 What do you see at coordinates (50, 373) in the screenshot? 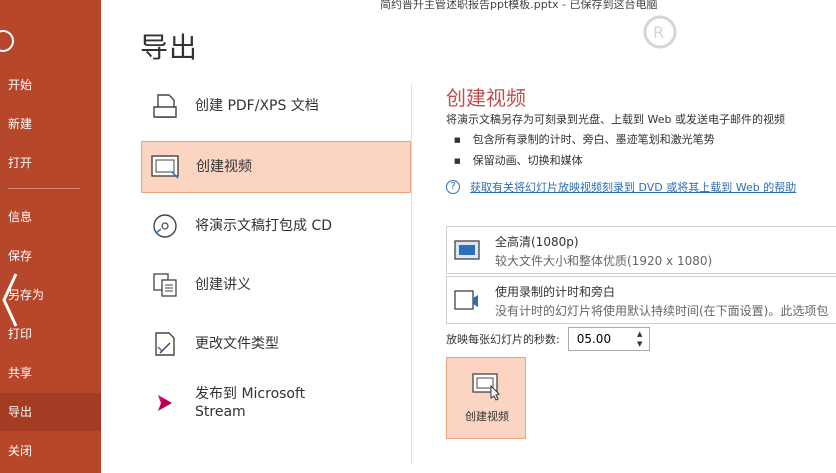
I see `nav-share: 共享` at bounding box center [50, 373].